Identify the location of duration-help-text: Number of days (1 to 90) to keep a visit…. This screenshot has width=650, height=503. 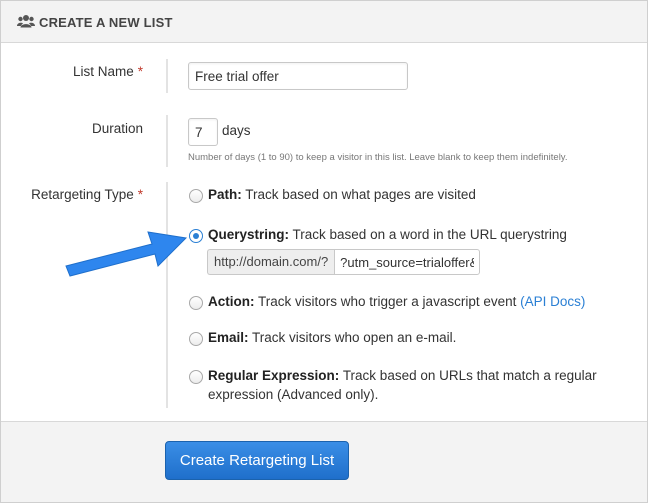
(378, 157).